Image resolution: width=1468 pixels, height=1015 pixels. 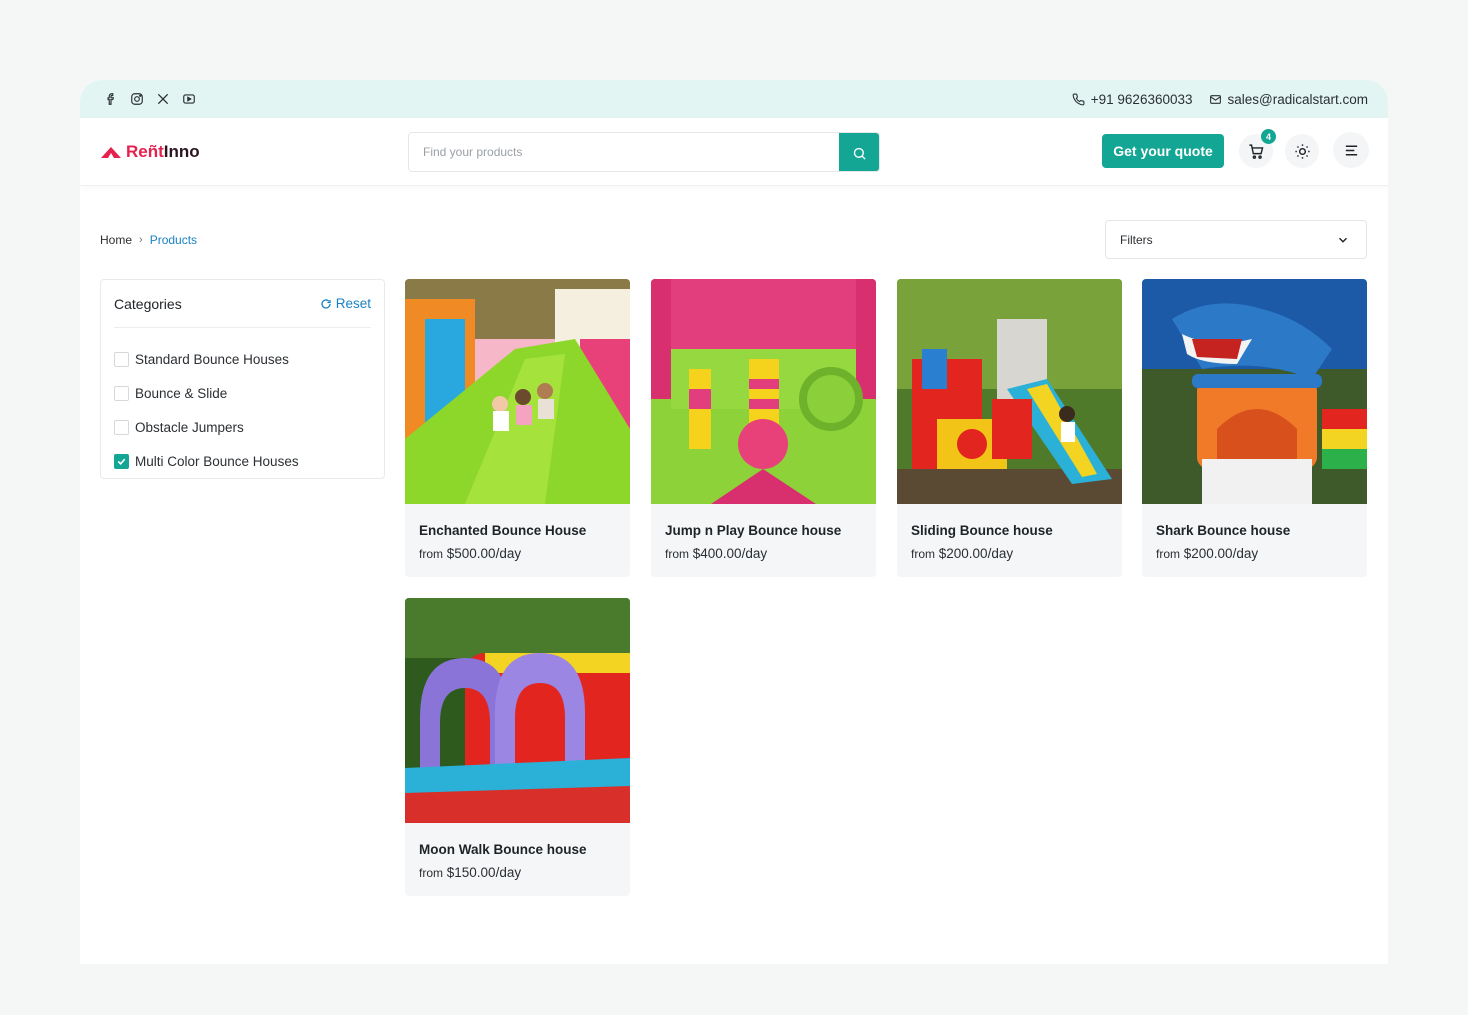 I want to click on facebook-icon, so click(x=111, y=99).